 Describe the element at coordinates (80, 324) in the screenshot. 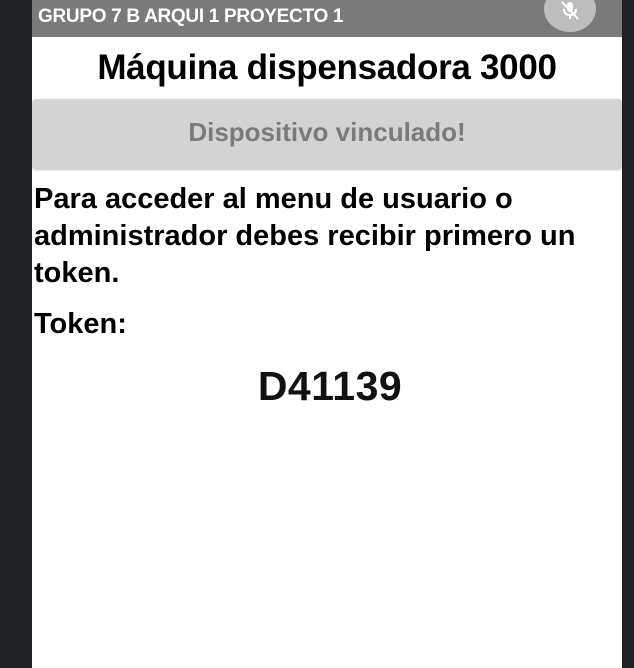

I see `token-label: Token:` at that location.